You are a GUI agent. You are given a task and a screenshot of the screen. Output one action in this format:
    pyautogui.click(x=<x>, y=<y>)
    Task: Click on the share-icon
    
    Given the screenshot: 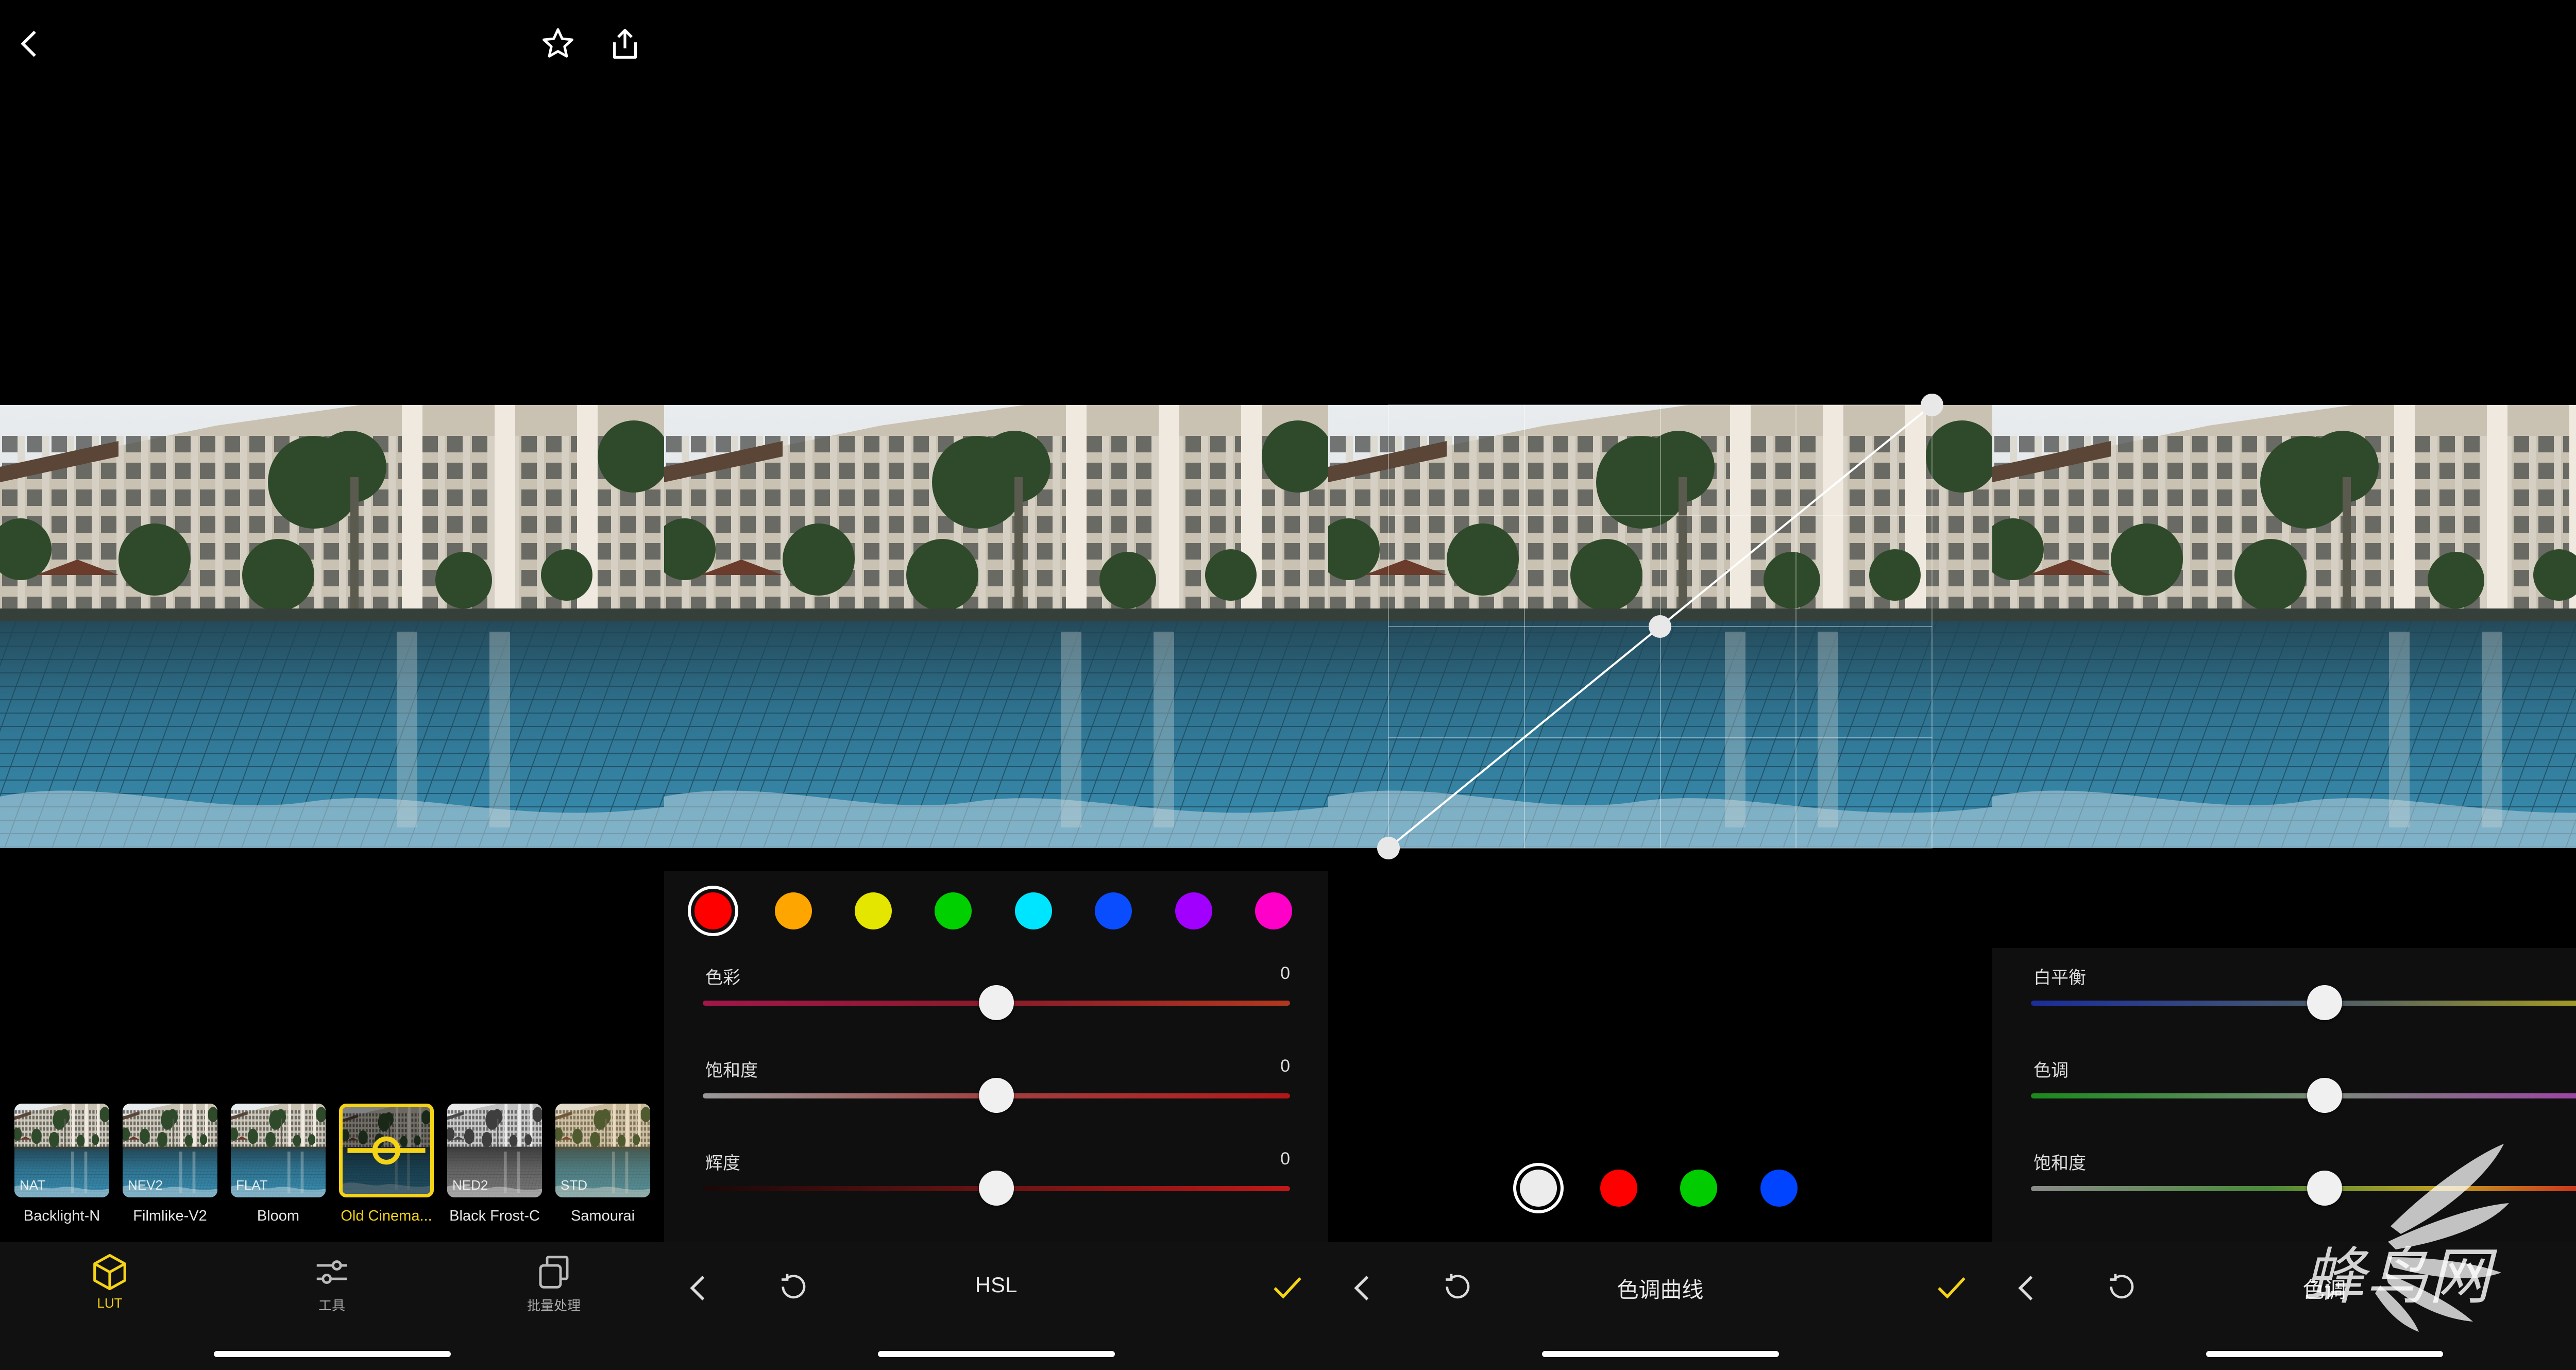 What is the action you would take?
    pyautogui.click(x=625, y=44)
    